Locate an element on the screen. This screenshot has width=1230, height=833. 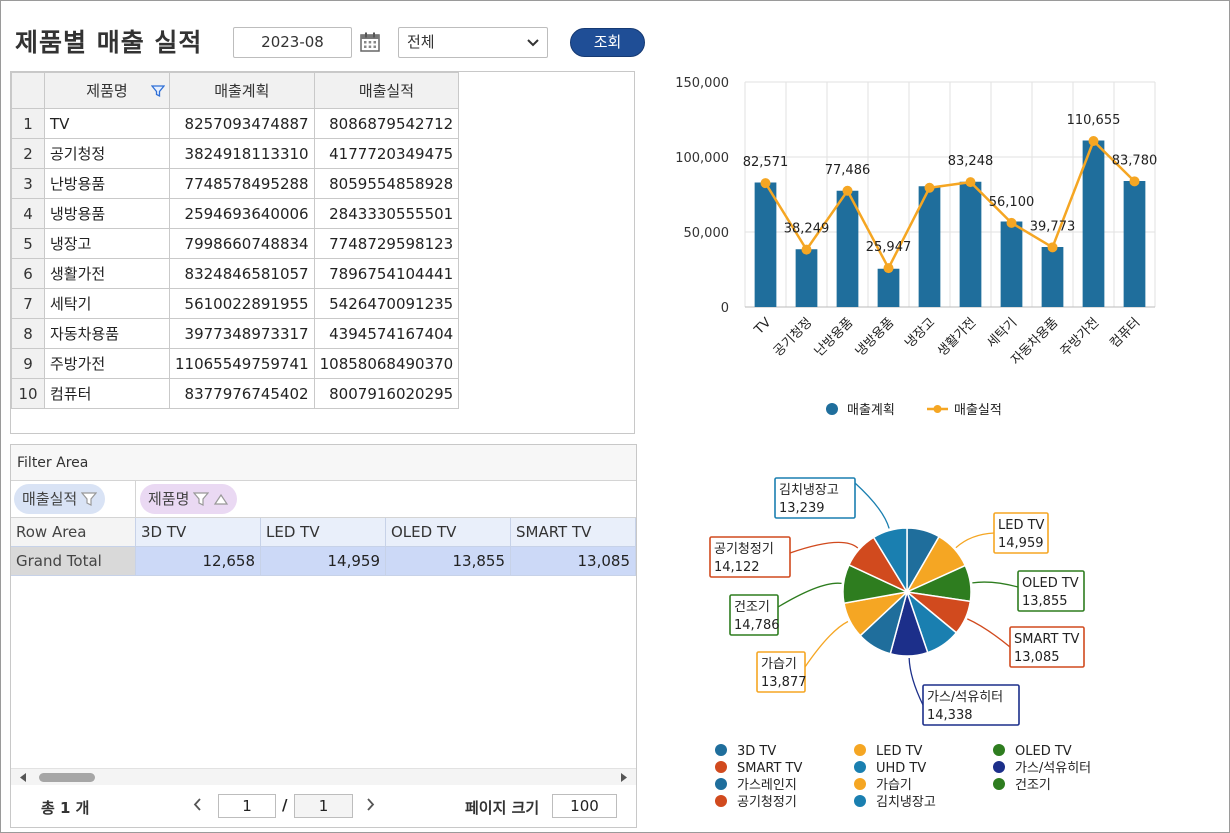
pivot-row-area: Row Area is located at coordinates (73, 532).